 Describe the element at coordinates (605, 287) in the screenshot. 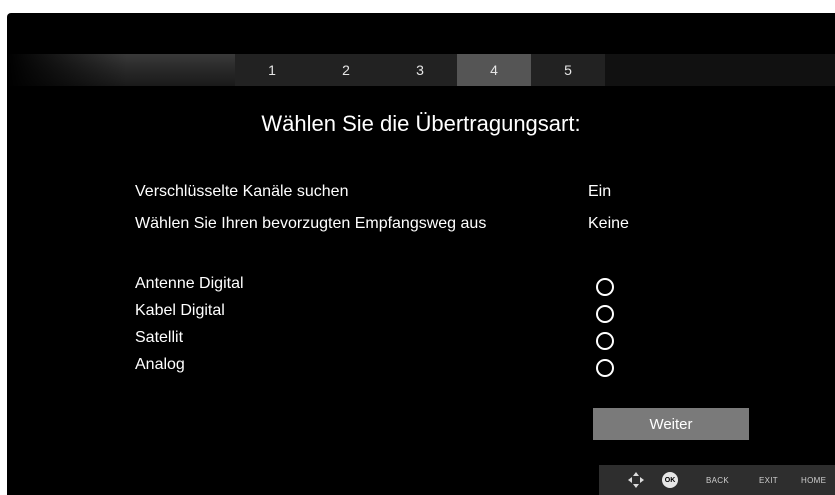

I see `option-antenne-digital-radio` at that location.